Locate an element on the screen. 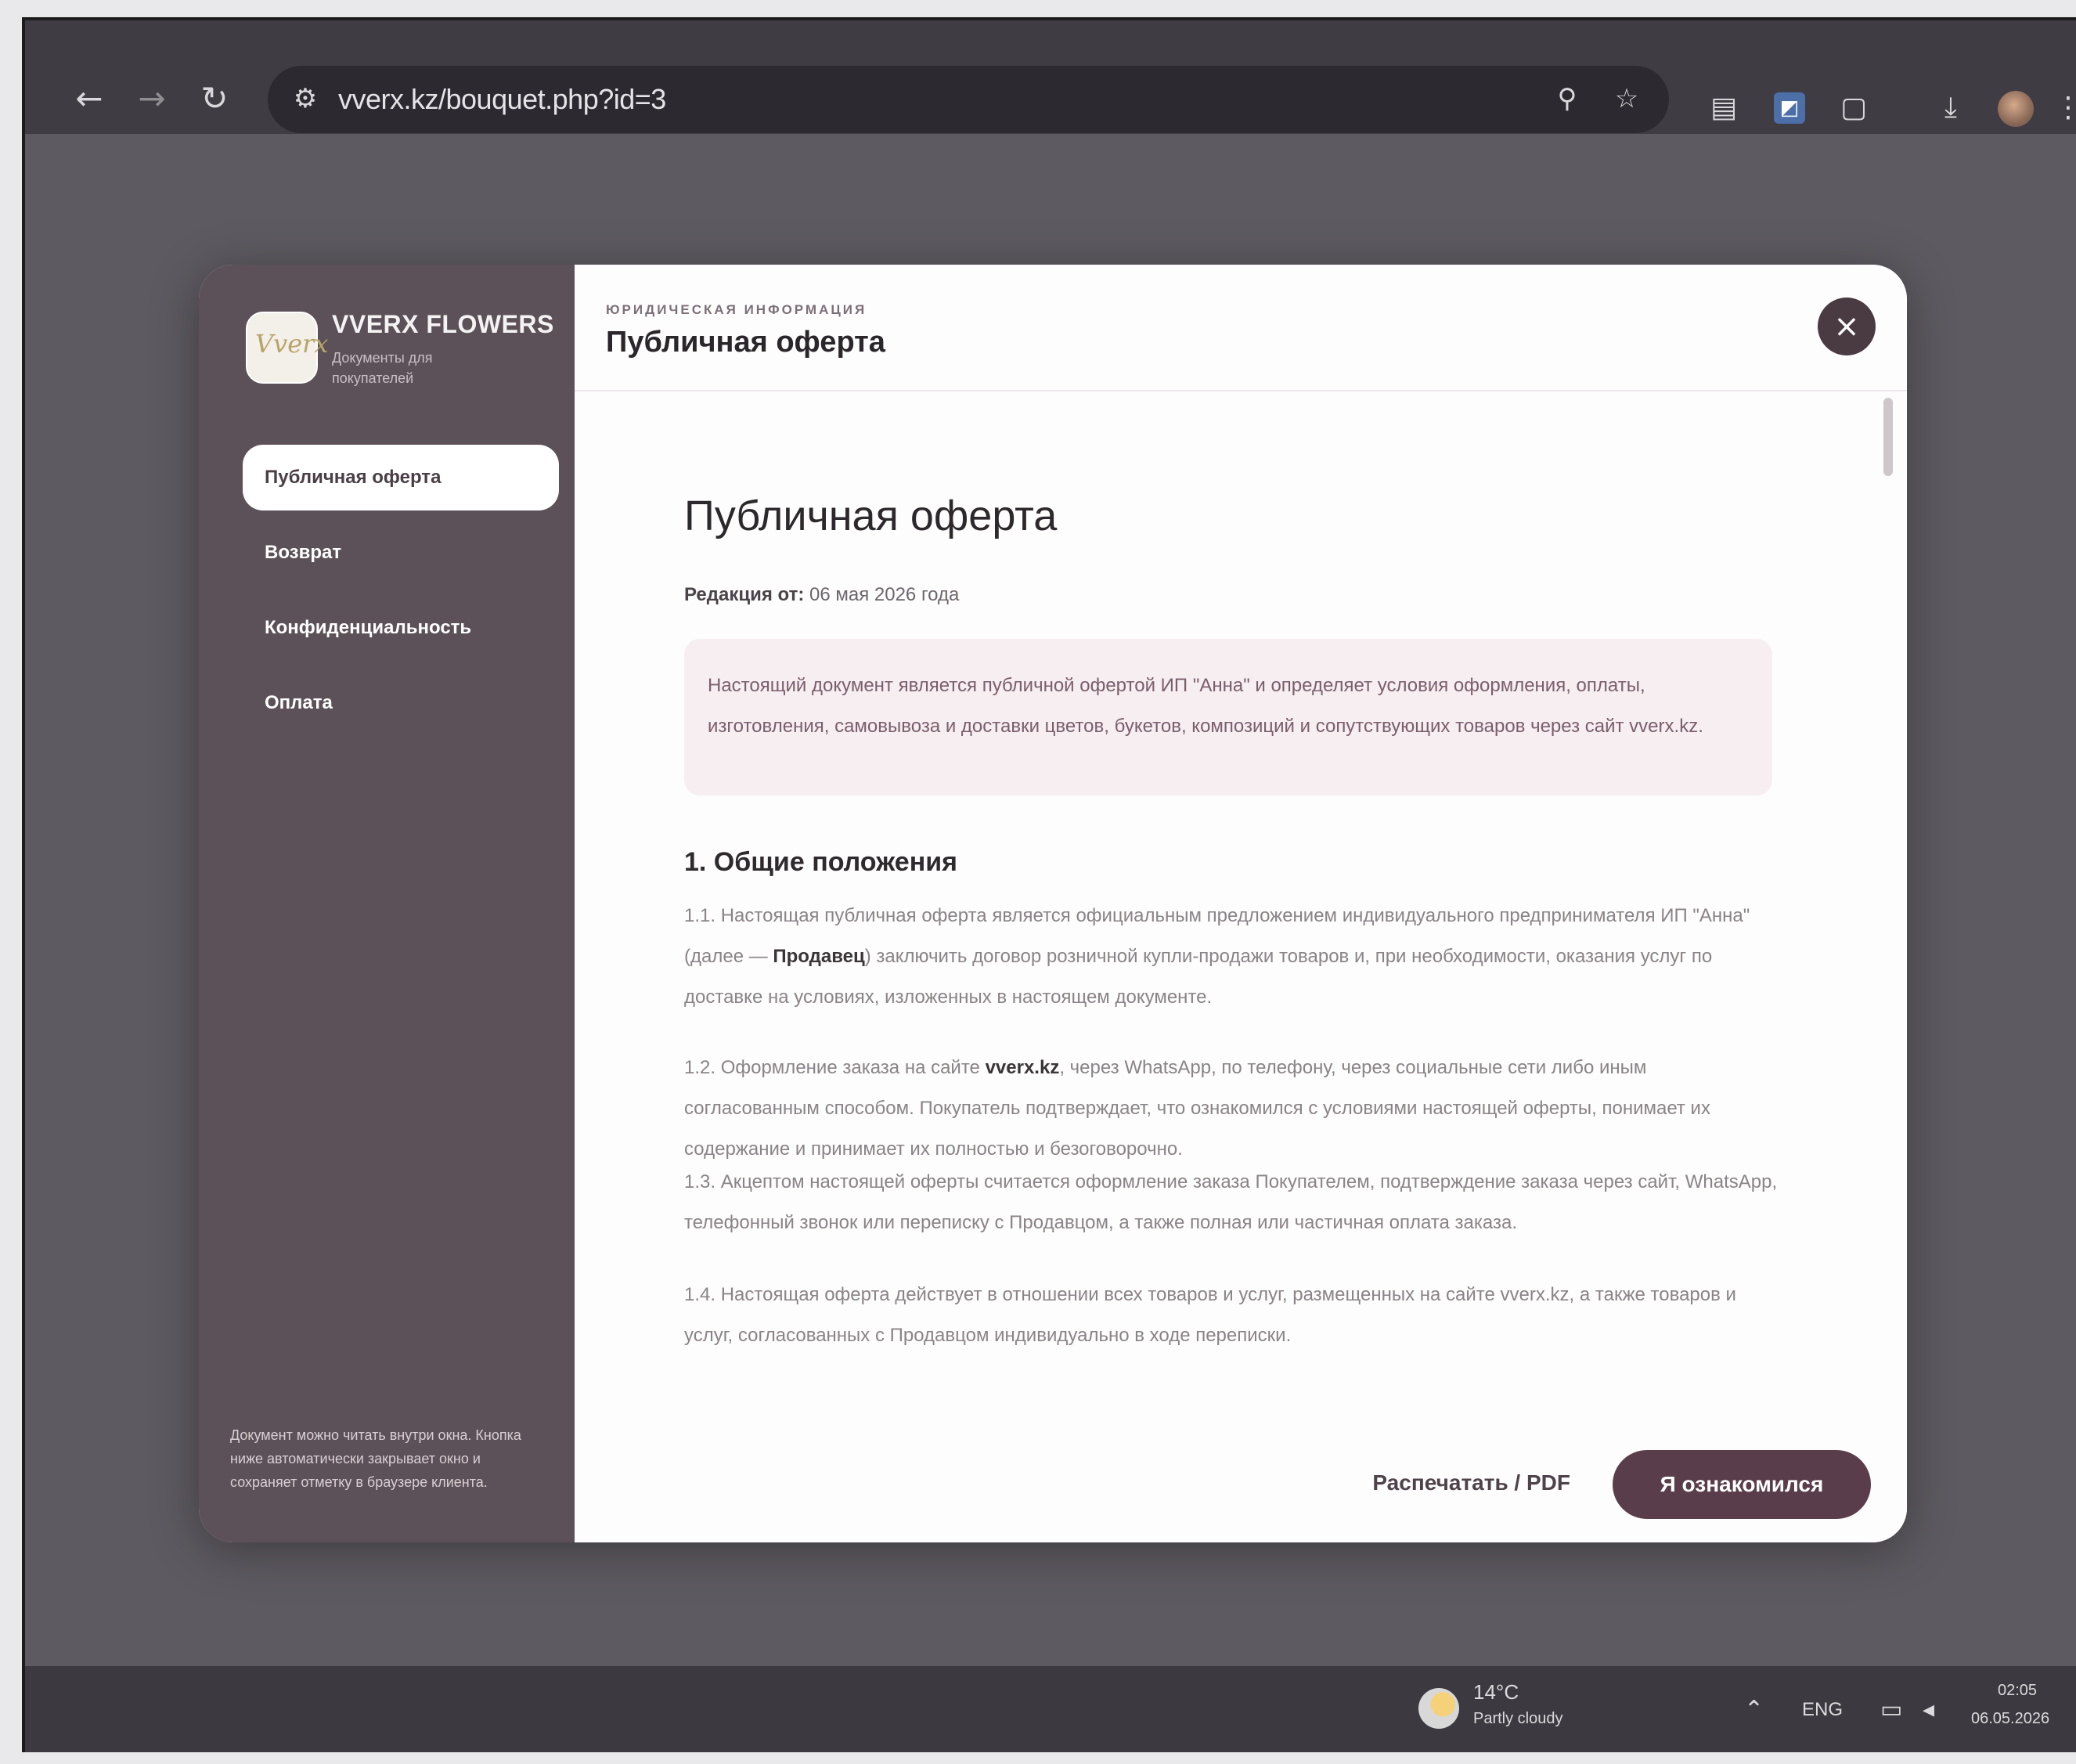 This screenshot has width=2076, height=1764. extension-icon: ▢ is located at coordinates (1854, 108).